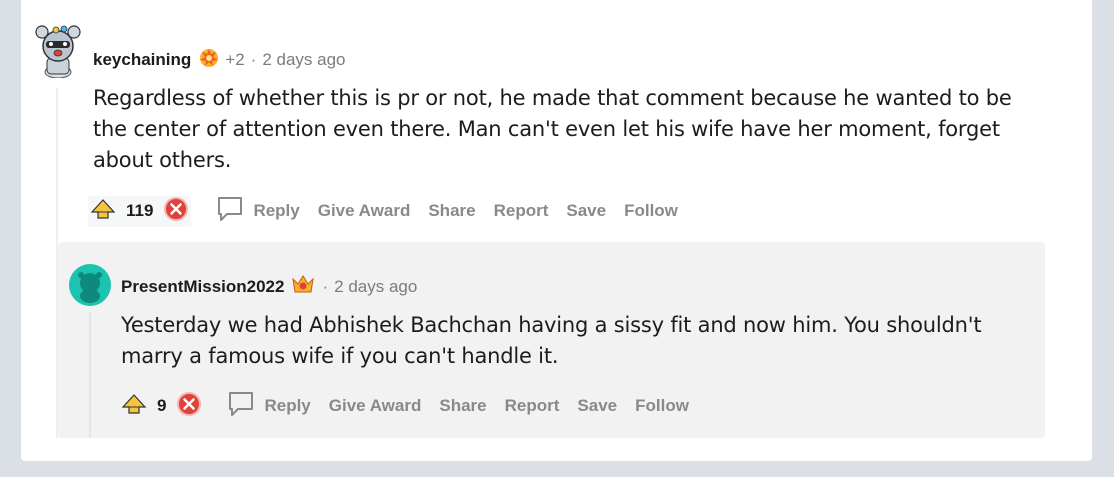 Image resolution: width=1114 pixels, height=477 pixels. I want to click on vote-score: 119, so click(140, 210).